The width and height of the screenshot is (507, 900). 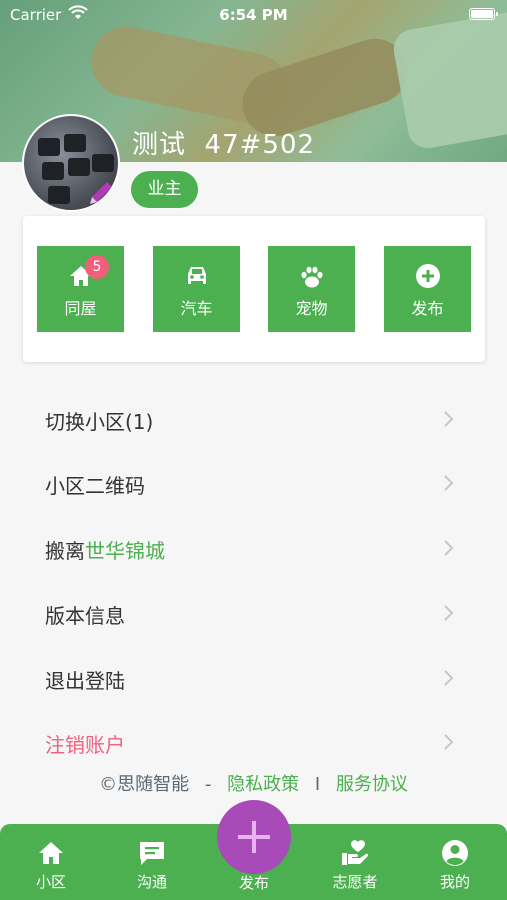 What do you see at coordinates (253, 482) in the screenshot?
I see `menu-item-qr-code: 小区二维码` at bounding box center [253, 482].